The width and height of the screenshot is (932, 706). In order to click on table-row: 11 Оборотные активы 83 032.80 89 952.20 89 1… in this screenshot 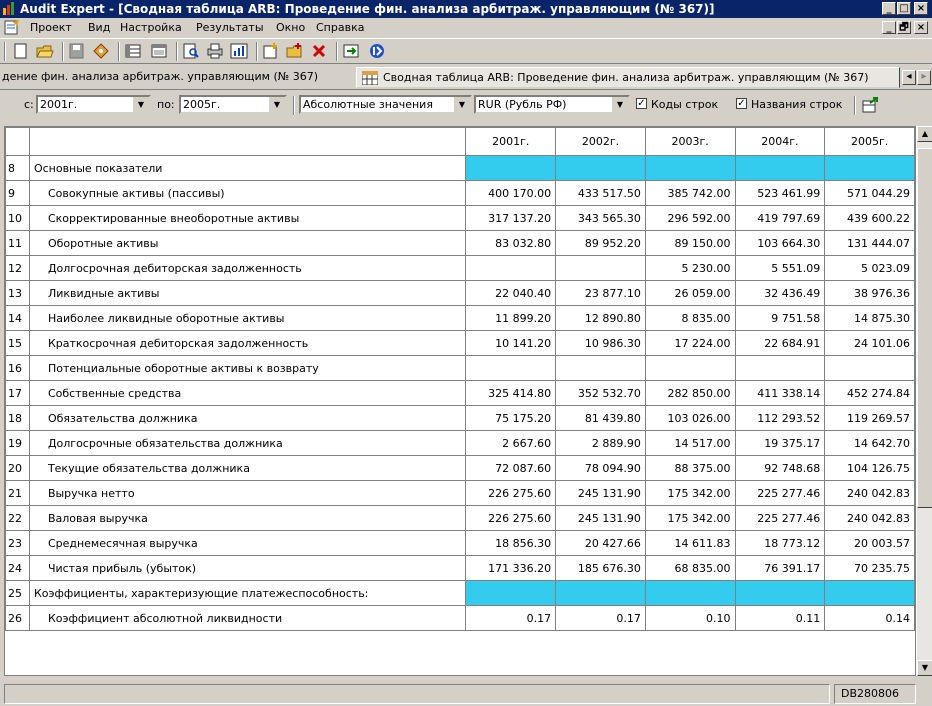, I will do `click(460, 243)`.